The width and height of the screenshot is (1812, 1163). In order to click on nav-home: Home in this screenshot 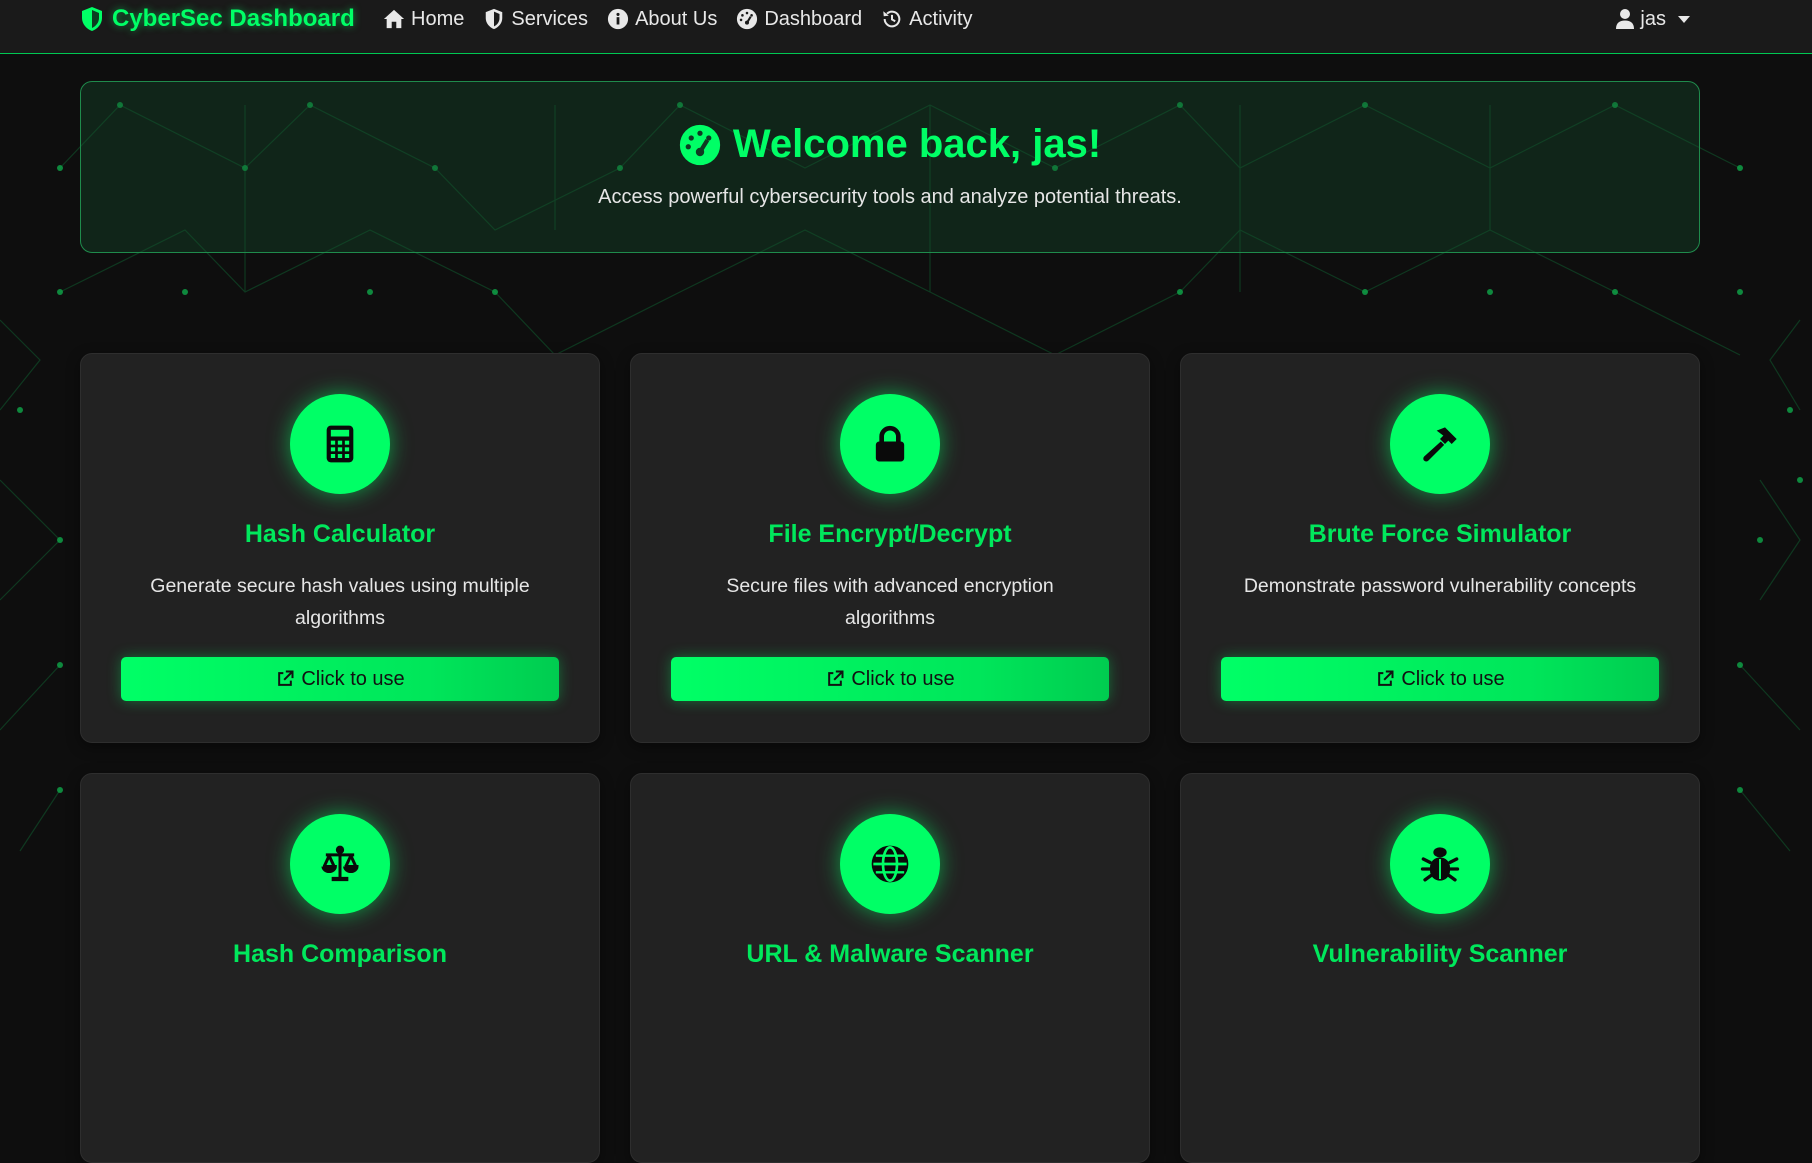, I will do `click(423, 19)`.